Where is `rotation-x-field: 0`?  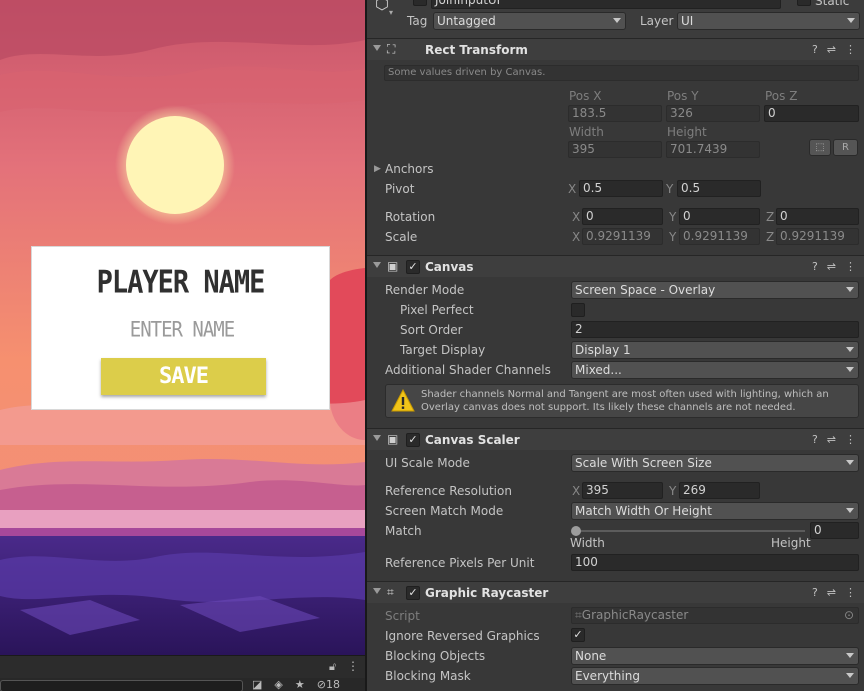 rotation-x-field: 0 is located at coordinates (622, 216).